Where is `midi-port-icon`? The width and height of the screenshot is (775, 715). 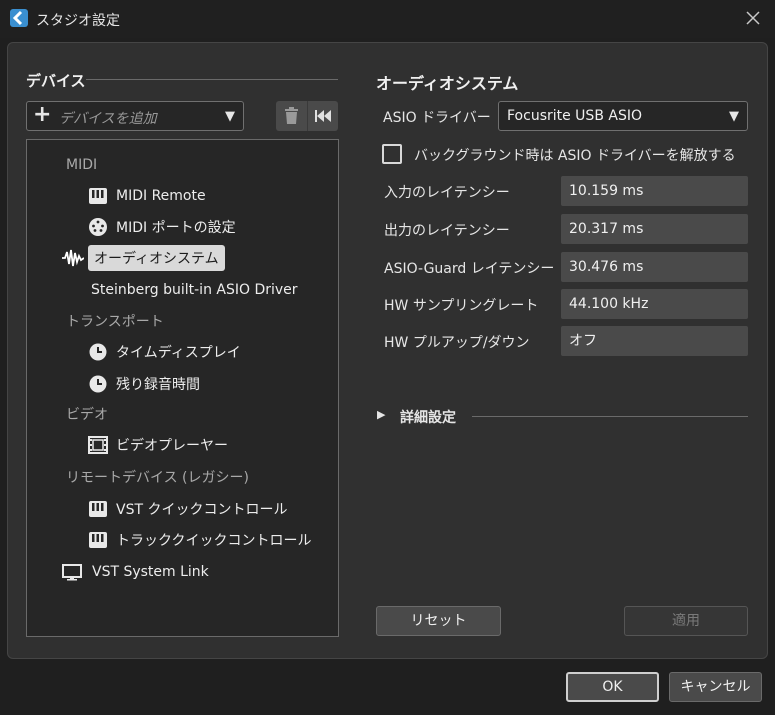 midi-port-icon is located at coordinates (98, 227).